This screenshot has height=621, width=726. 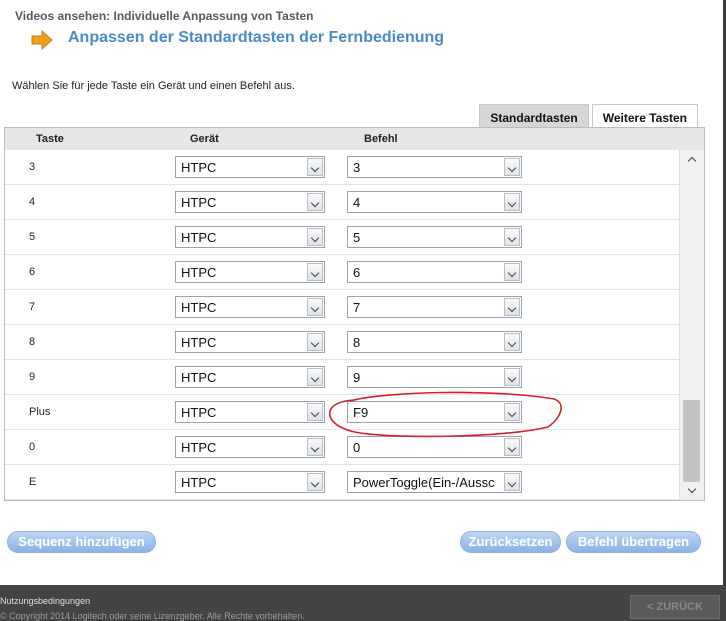 I want to click on arrow-right-icon, so click(x=42, y=40).